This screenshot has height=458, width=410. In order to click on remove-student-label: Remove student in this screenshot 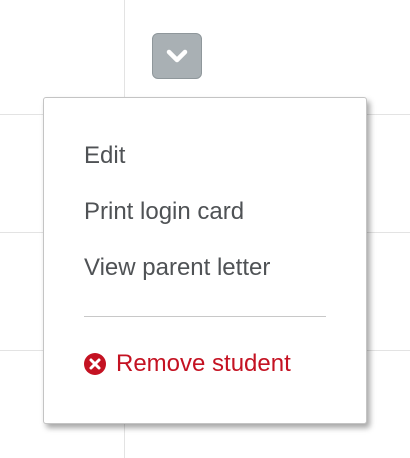, I will do `click(203, 363)`.